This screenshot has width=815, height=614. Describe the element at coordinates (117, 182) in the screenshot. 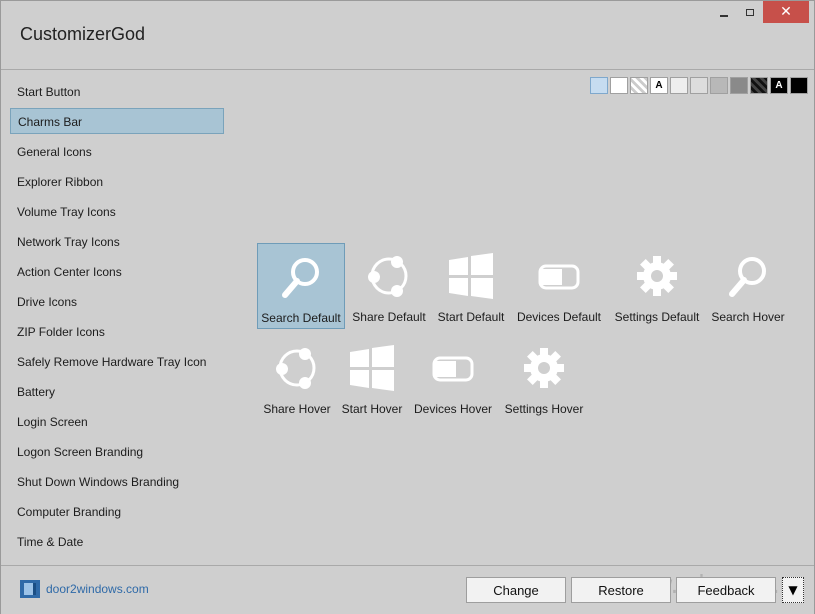

I see `sidebar-item-explorer-ribbon: Explorer Ribbon` at that location.